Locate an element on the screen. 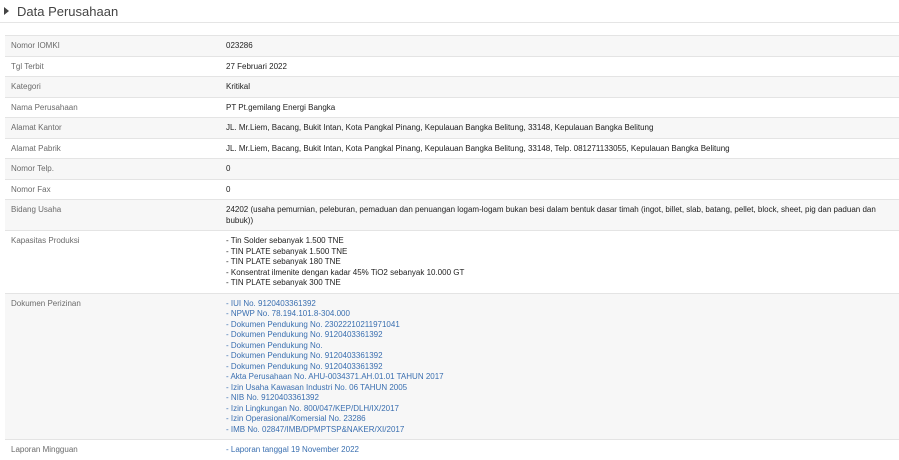 The width and height of the screenshot is (899, 460). row-label: Laporan Mingguan is located at coordinates (112, 449).